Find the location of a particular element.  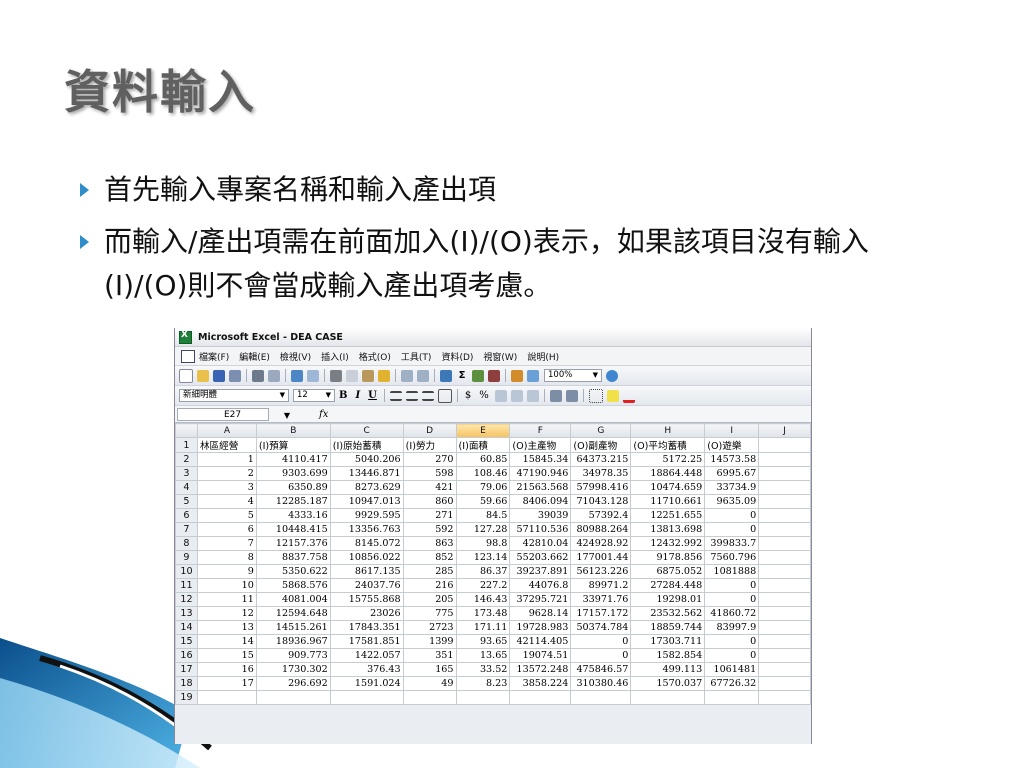

table-cell: 351 is located at coordinates (429, 655).